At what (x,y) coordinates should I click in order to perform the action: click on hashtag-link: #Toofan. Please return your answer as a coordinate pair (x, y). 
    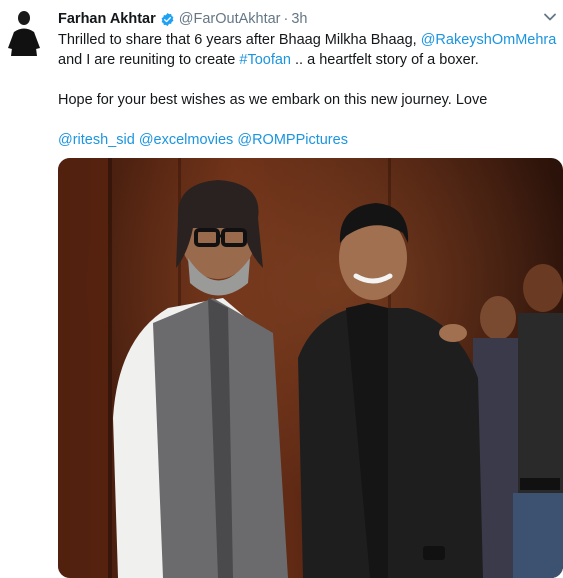
    Looking at the image, I should click on (265, 60).